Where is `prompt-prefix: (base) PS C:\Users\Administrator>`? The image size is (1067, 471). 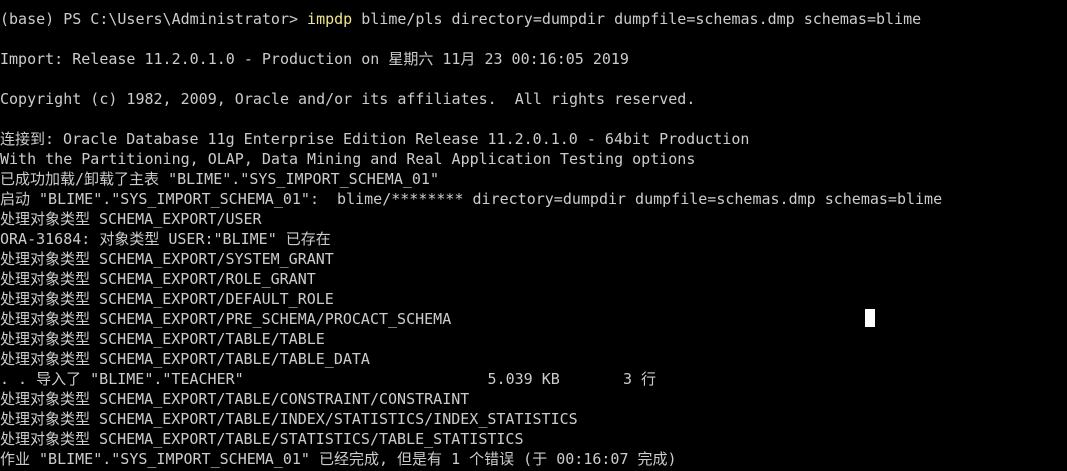
prompt-prefix: (base) PS C:\Users\Administrator> is located at coordinates (154, 19).